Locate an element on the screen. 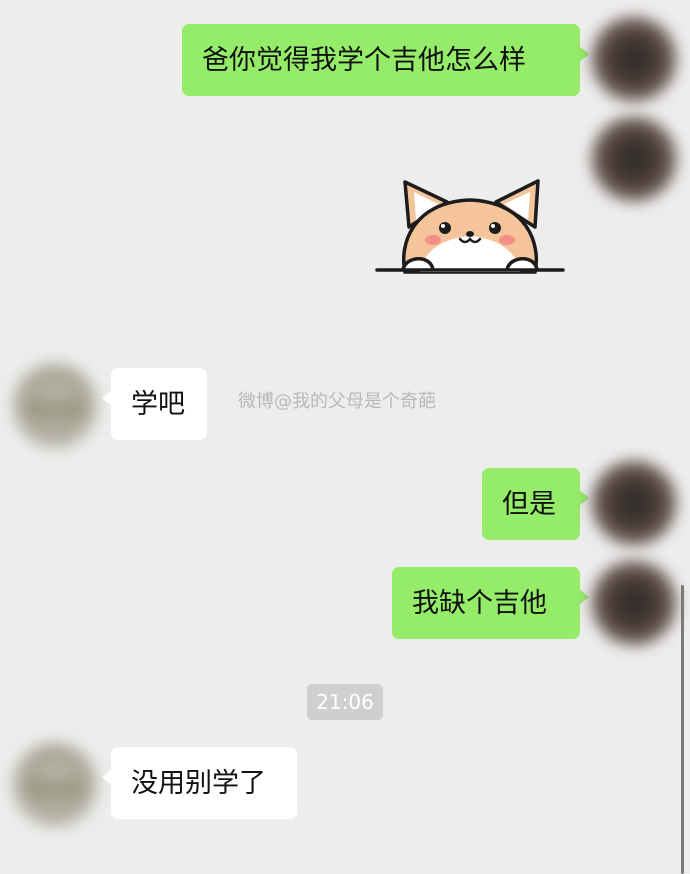 This screenshot has height=874, width=690. message-text: 爸你觉得我学个吉他怎么样 is located at coordinates (364, 60).